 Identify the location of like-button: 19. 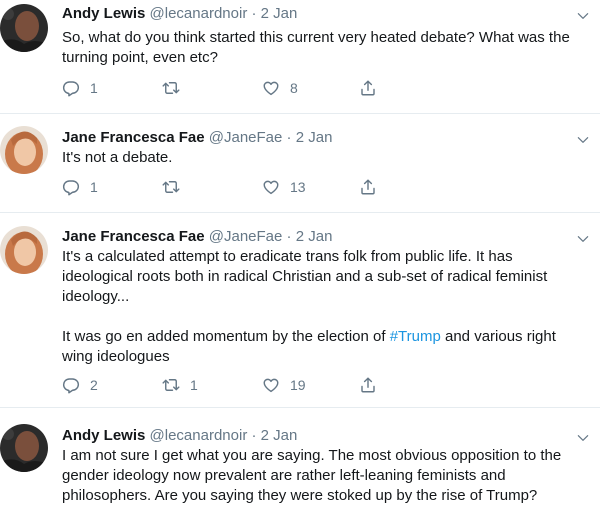
(284, 385).